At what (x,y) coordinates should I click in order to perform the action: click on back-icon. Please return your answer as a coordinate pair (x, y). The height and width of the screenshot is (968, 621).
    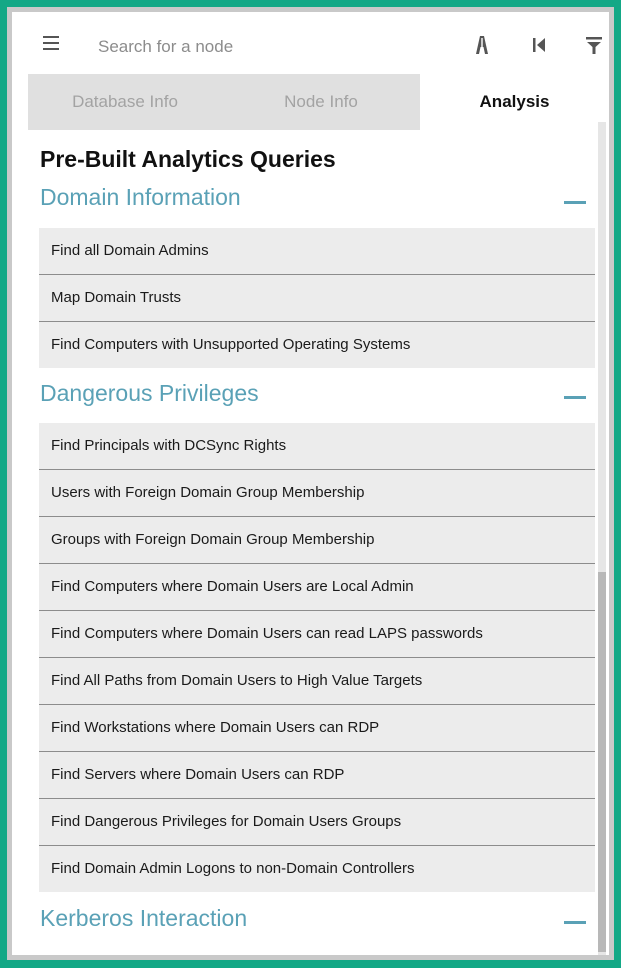
    Looking at the image, I should click on (539, 45).